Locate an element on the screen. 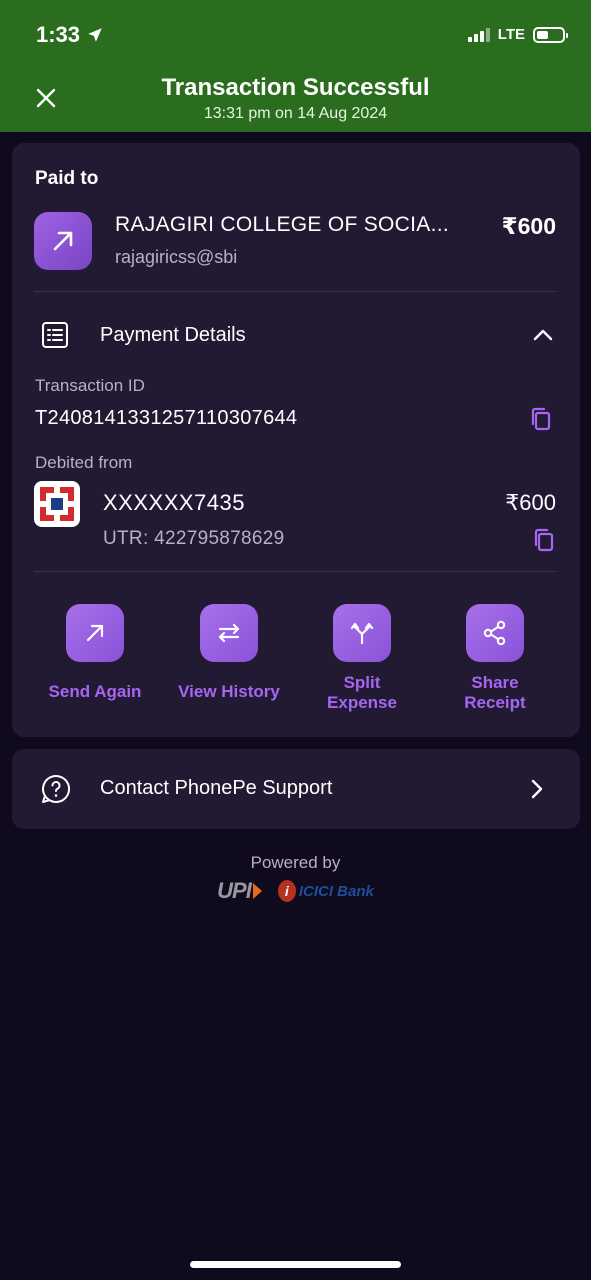 The height and width of the screenshot is (1280, 591). powered-by-label: Powered by is located at coordinates (295, 862).